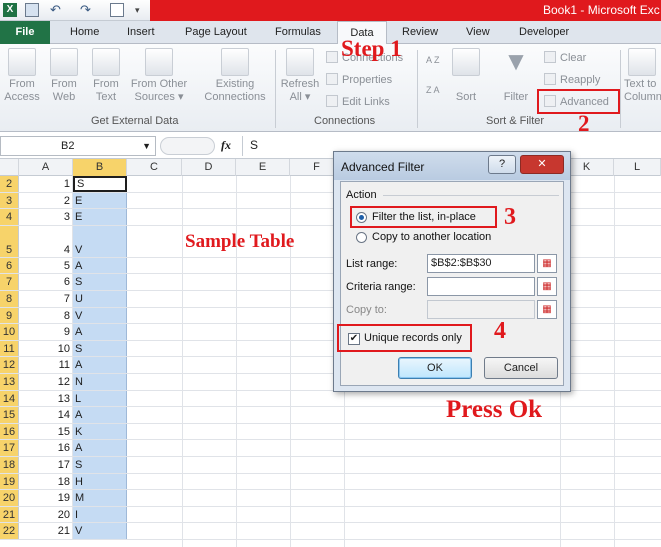 This screenshot has width=661, height=547. I want to click on cell-a: 8, so click(46, 315).